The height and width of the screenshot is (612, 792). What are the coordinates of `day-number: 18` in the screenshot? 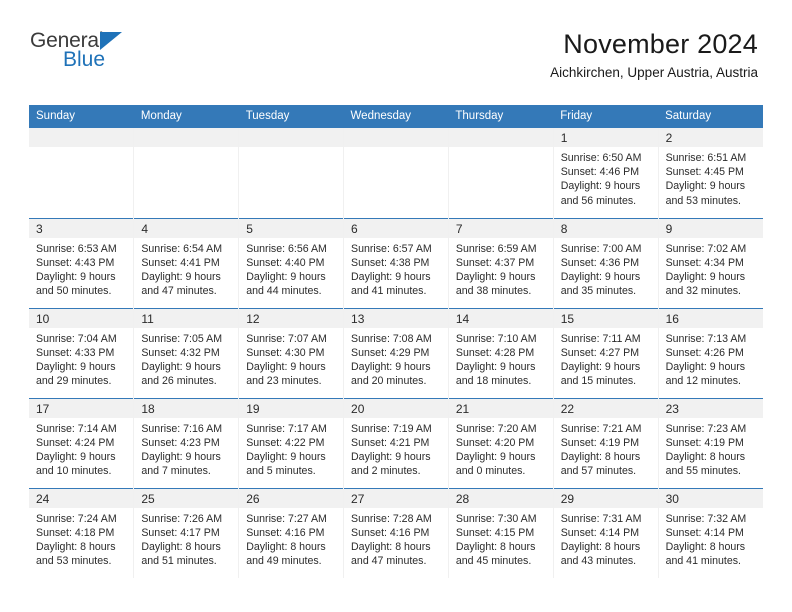 It's located at (186, 408).